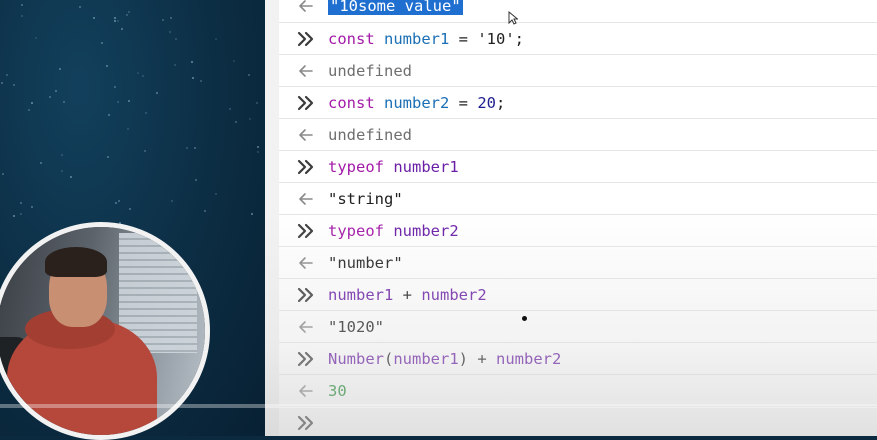 Image resolution: width=877 pixels, height=440 pixels. Describe the element at coordinates (513, 18) in the screenshot. I see `mouse-cursor-icon` at that location.